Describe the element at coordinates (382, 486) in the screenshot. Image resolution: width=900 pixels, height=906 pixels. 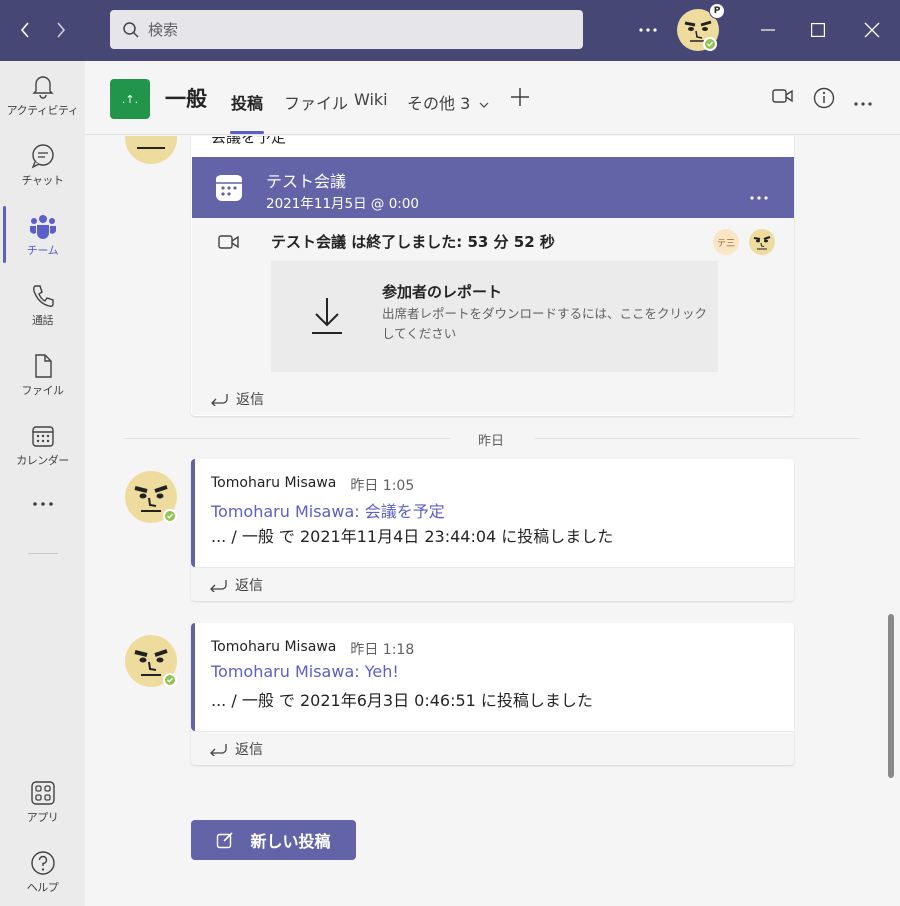
I see `message-time: 昨日 1:05` at that location.